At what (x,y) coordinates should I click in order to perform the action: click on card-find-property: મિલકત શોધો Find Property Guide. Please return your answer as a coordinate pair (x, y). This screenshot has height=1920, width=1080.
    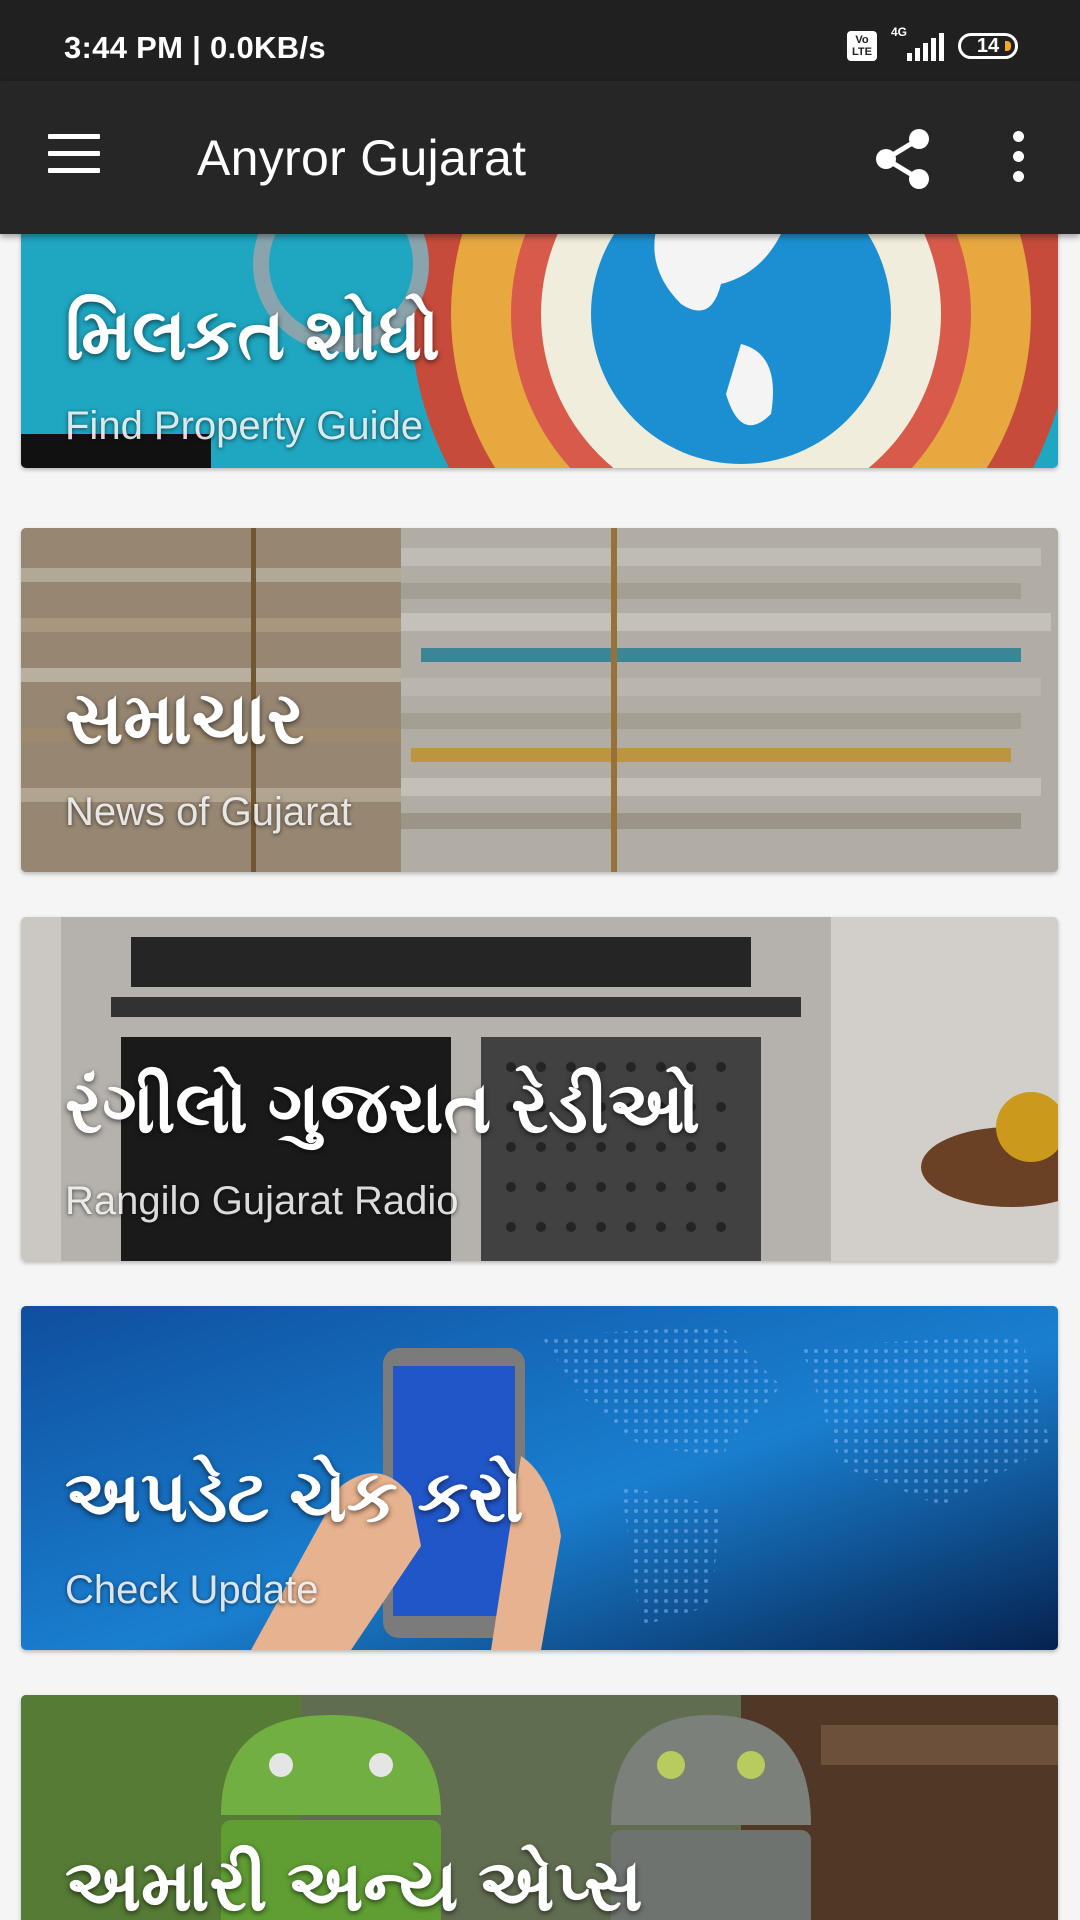
    Looking at the image, I should click on (539, 351).